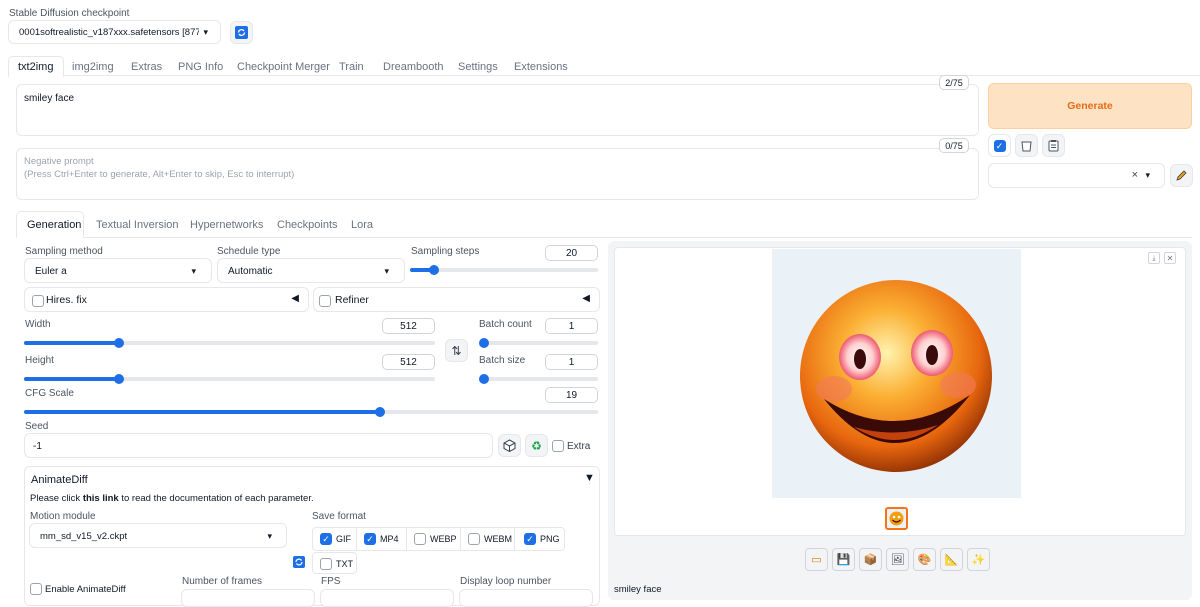 The image size is (1200, 607). Describe the element at coordinates (229, 379) in the screenshot. I see `height-slider` at that location.